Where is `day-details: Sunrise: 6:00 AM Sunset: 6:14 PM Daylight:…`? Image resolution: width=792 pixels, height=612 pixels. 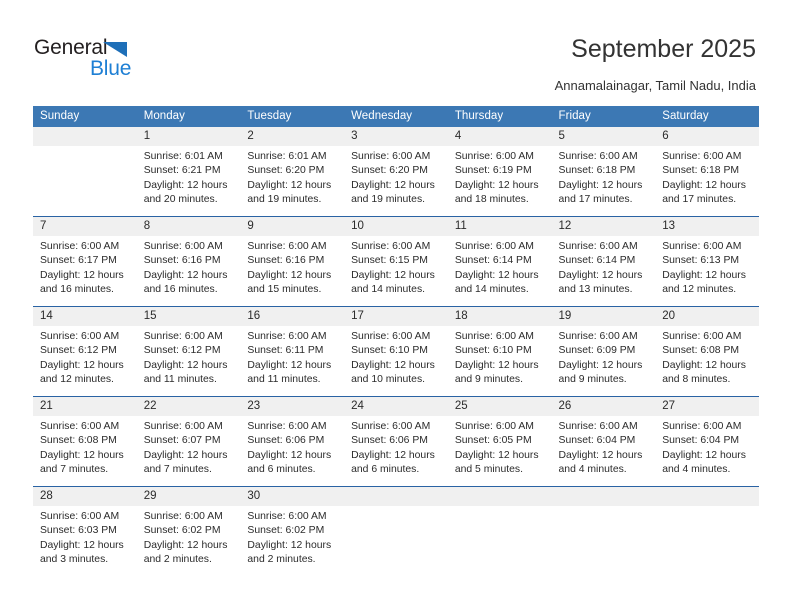
day-details: Sunrise: 6:00 AM Sunset: 6:14 PM Daylight:… is located at coordinates (604, 266).